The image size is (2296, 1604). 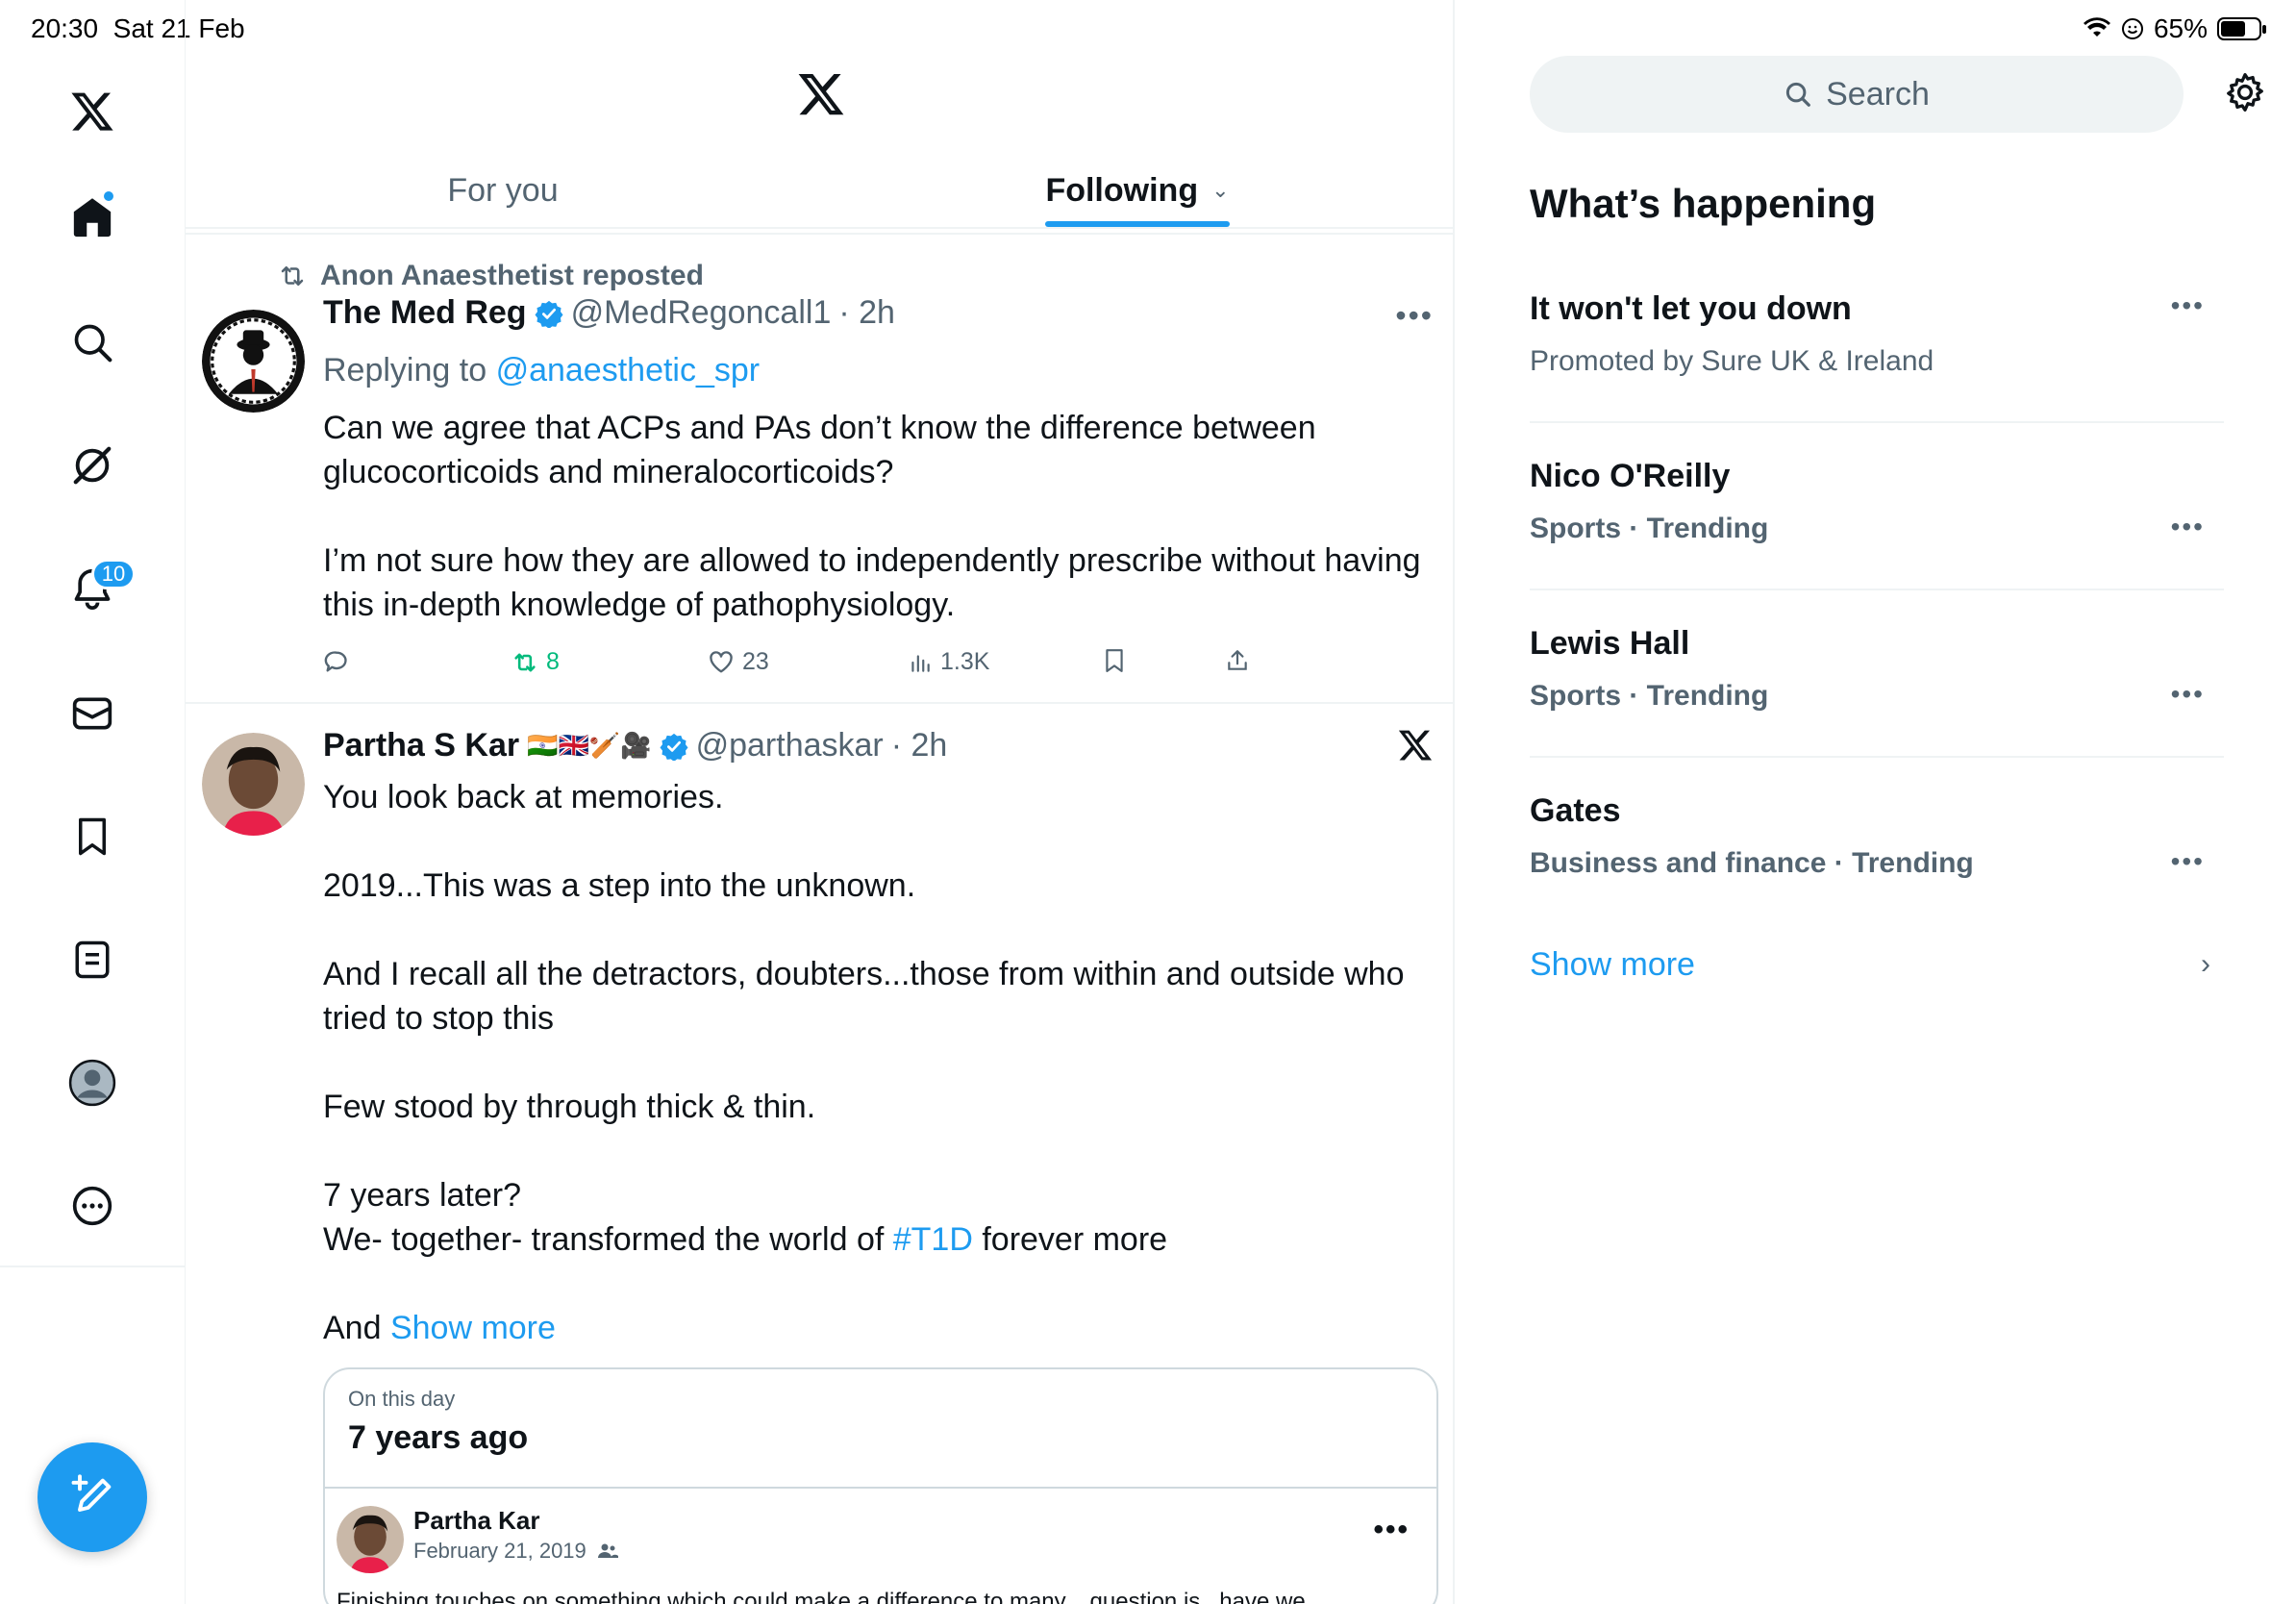 I want to click on chevron-right-icon: ›, so click(x=2205, y=964).